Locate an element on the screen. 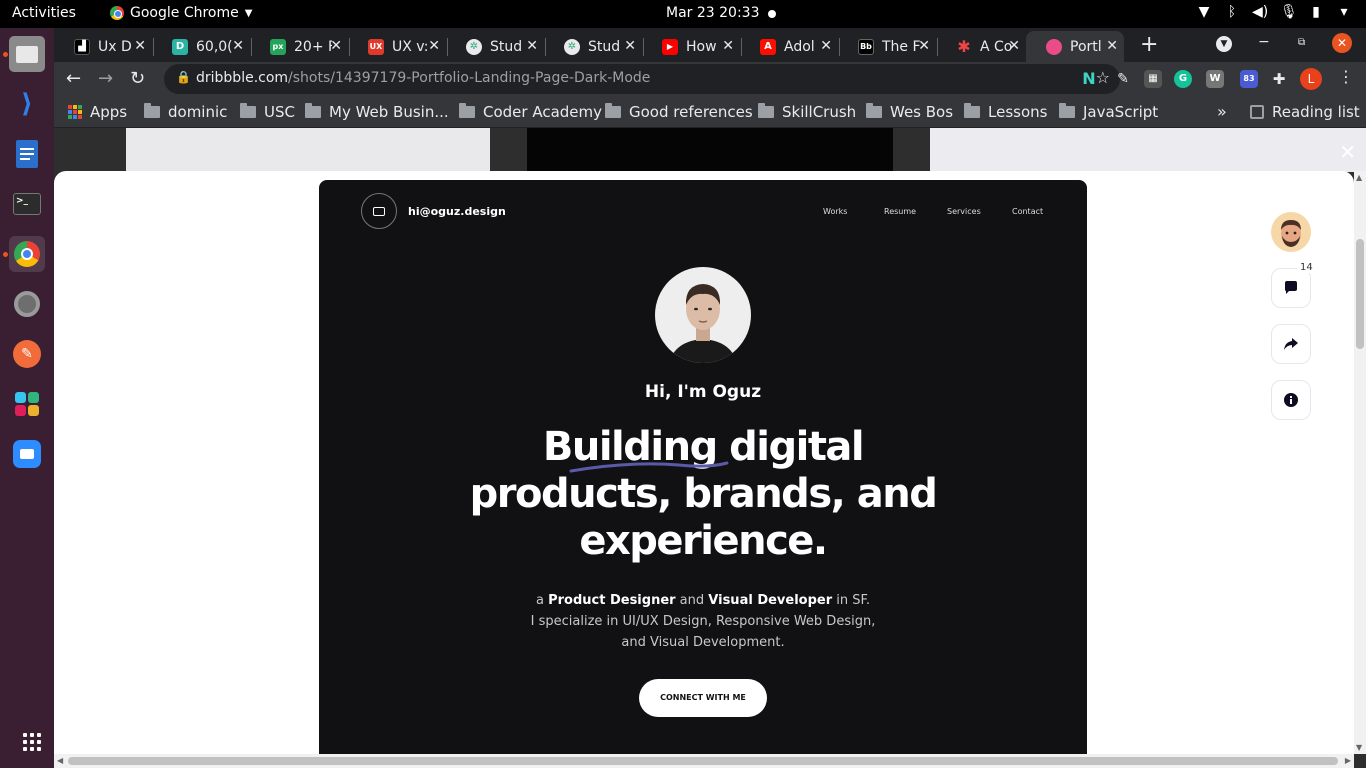  tab: px 20+ F ✕ is located at coordinates (299, 46).